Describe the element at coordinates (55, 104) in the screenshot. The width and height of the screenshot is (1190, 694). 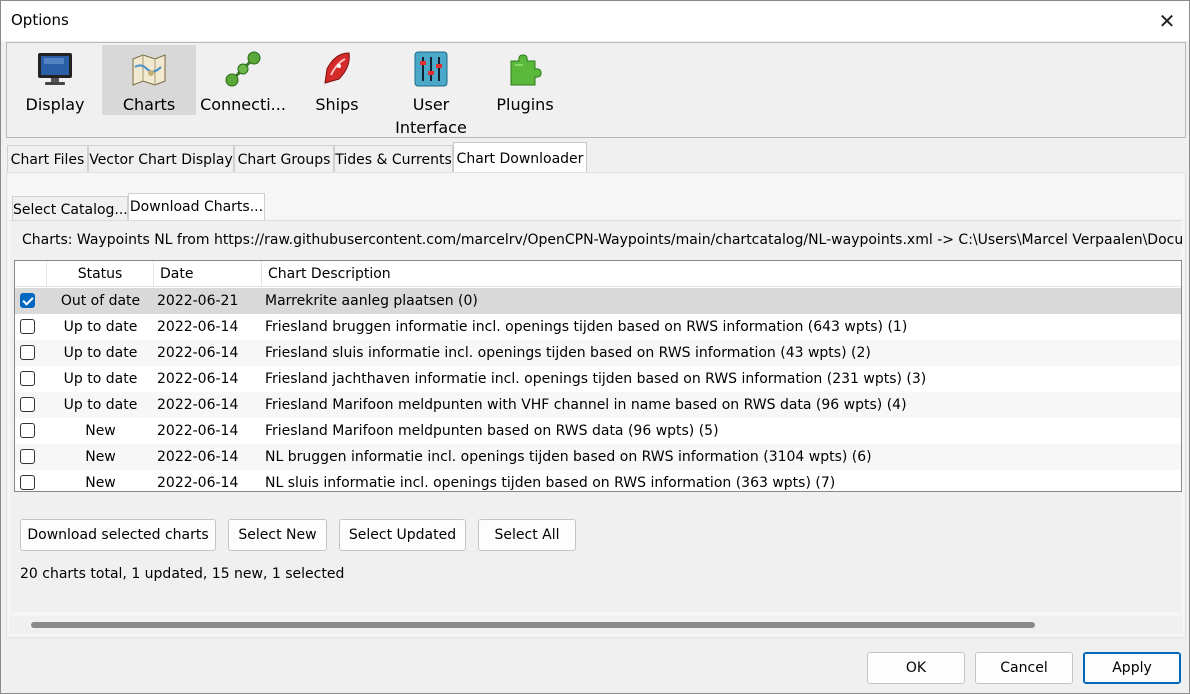
I see `toolbar-label: Display` at that location.